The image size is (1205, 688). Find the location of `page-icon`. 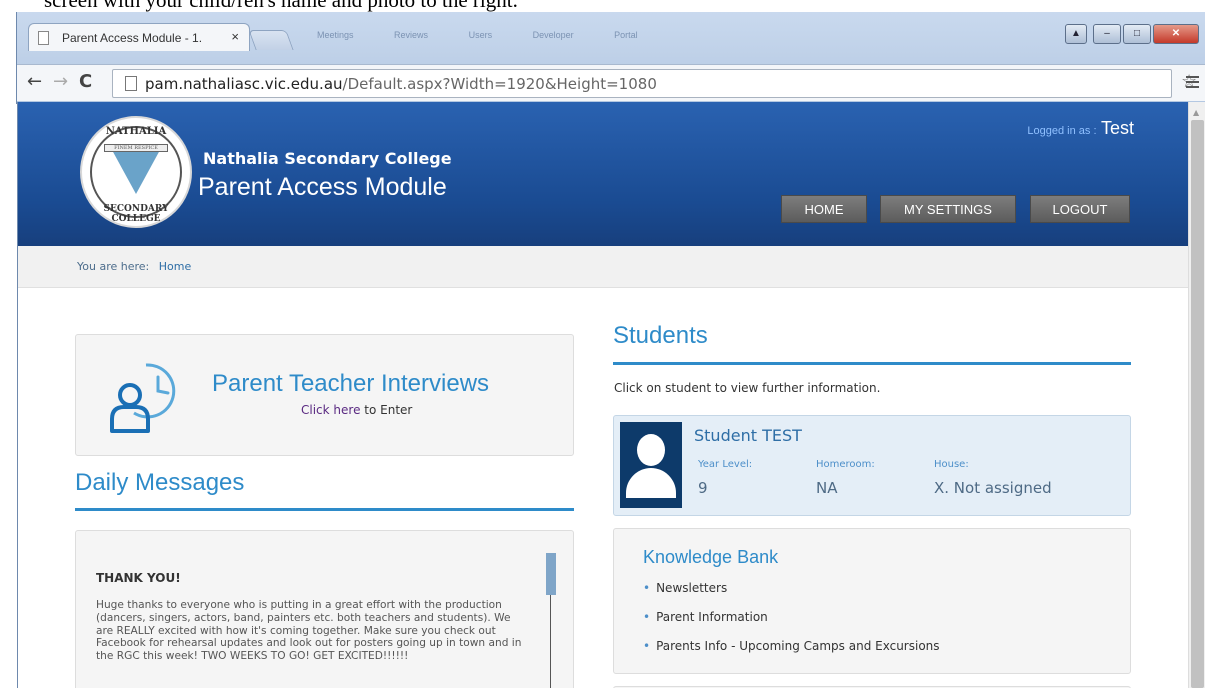

page-icon is located at coordinates (131, 83).